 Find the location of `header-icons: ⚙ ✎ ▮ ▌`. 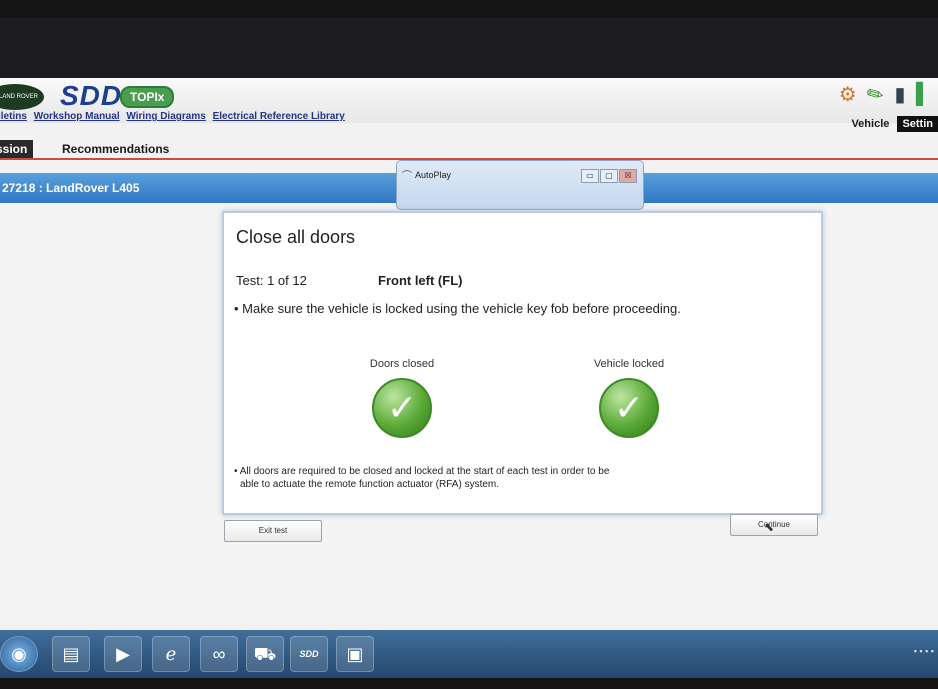

header-icons: ⚙ ✎ ▮ ▌ is located at coordinates (881, 94).